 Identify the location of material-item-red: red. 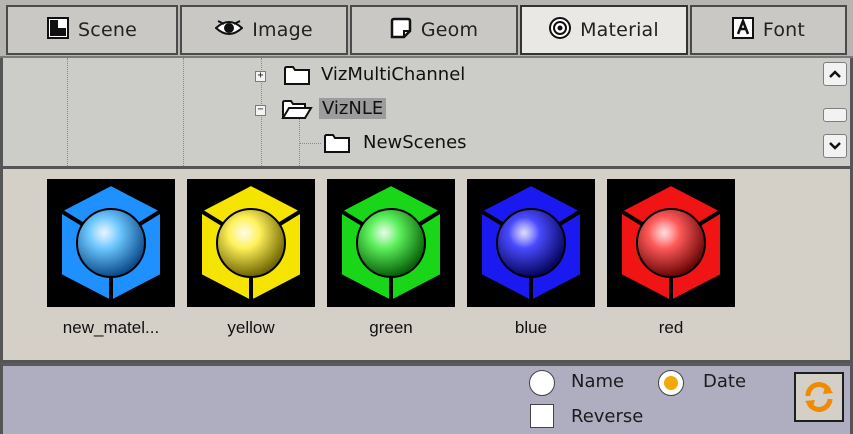
(671, 258).